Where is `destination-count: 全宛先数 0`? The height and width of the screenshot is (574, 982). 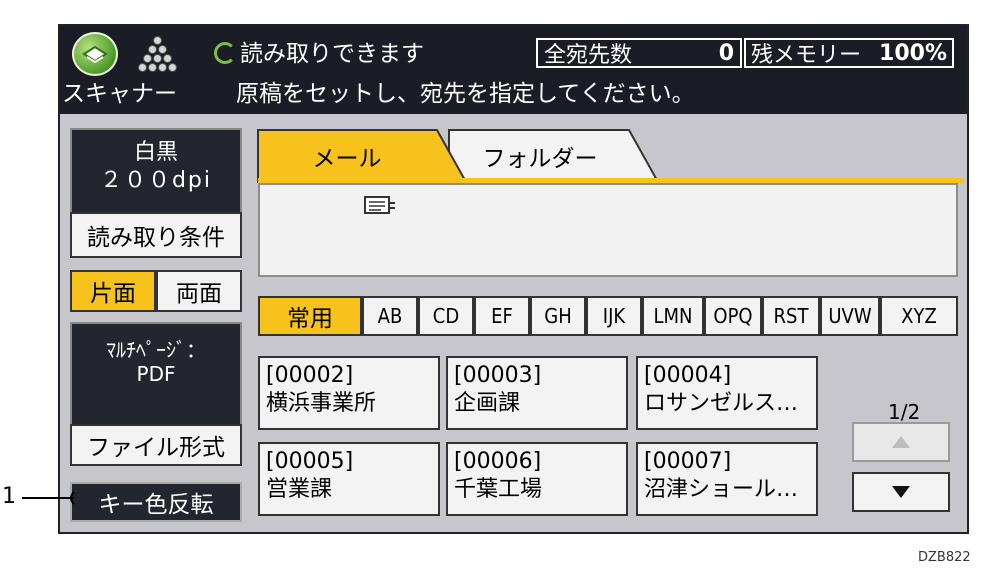 destination-count: 全宛先数 0 is located at coordinates (639, 53).